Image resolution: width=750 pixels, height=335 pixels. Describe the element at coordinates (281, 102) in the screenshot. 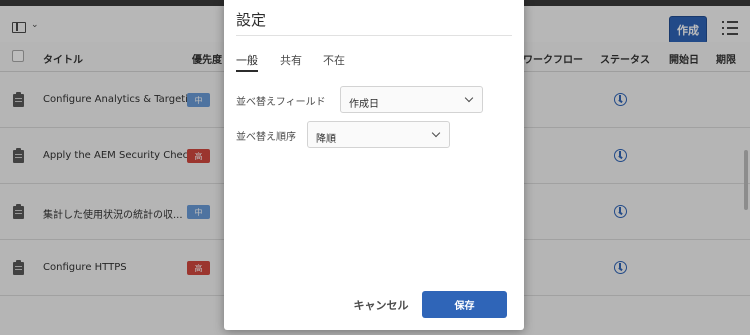

I see `sort-field-label: 並べ替えフィールド` at that location.